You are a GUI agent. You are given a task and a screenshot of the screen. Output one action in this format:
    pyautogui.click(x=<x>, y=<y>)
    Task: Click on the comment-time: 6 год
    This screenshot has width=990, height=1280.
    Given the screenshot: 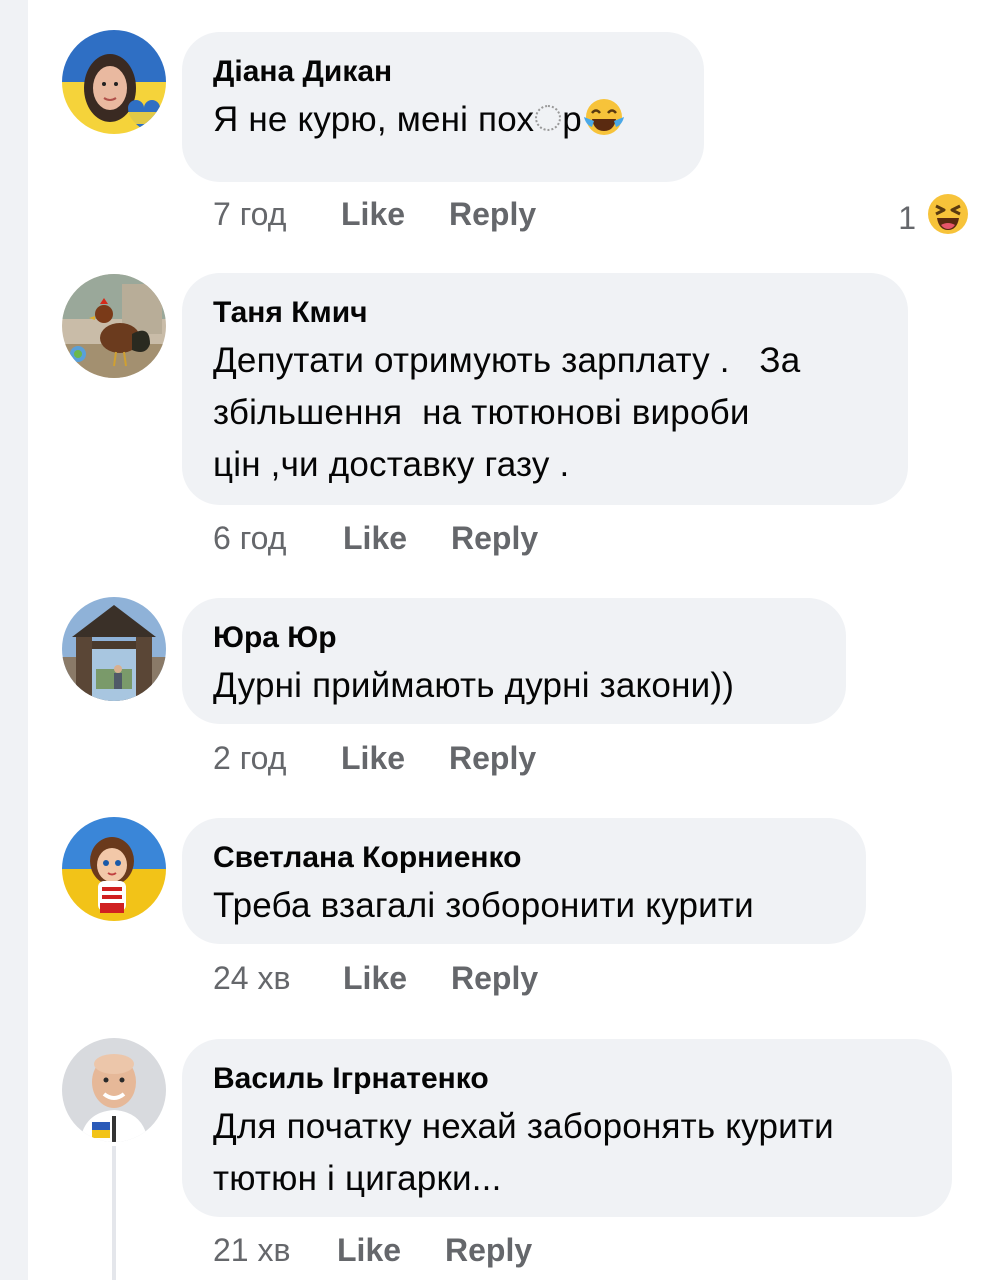 What is the action you would take?
    pyautogui.click(x=278, y=538)
    